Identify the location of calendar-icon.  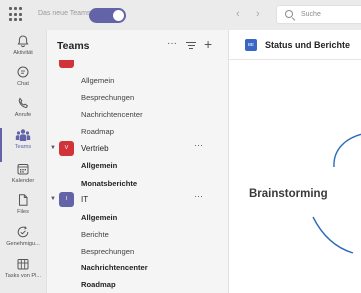
(23, 169).